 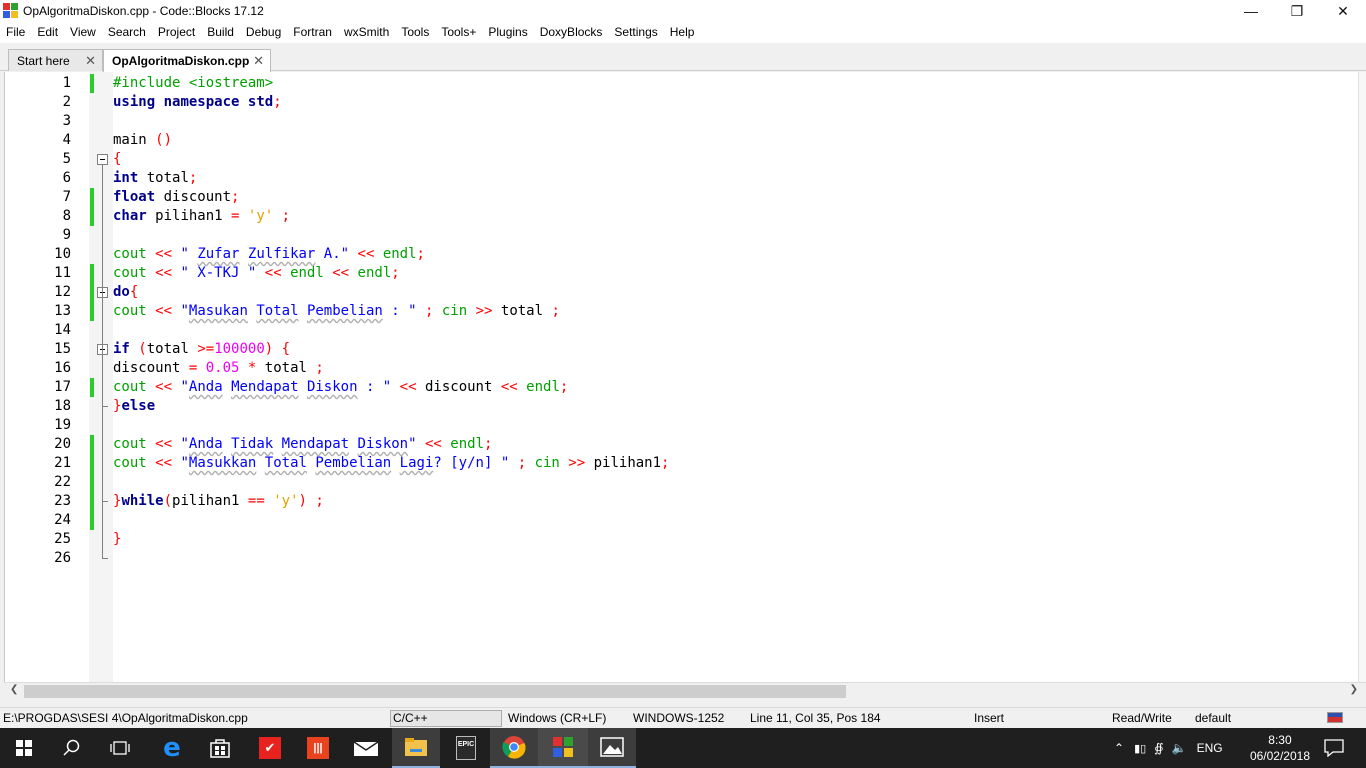 I want to click on wifi-icon: ∯, so click(x=1158, y=748).